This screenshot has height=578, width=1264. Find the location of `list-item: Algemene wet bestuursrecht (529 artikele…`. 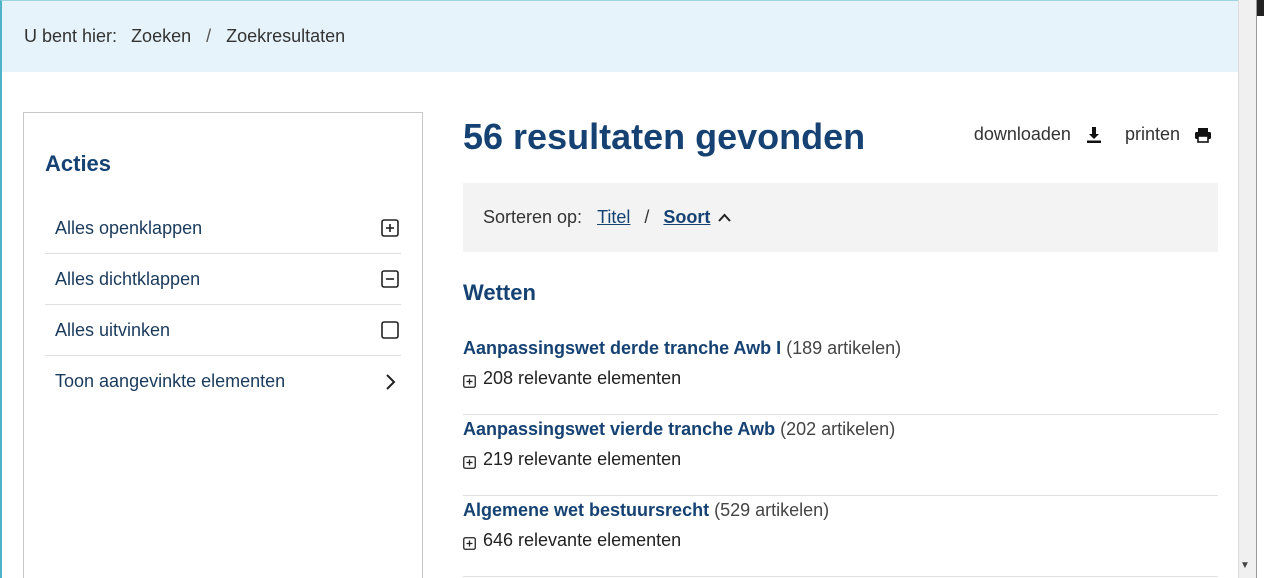

list-item: Algemene wet bestuursrecht (529 artikele… is located at coordinates (840, 536).